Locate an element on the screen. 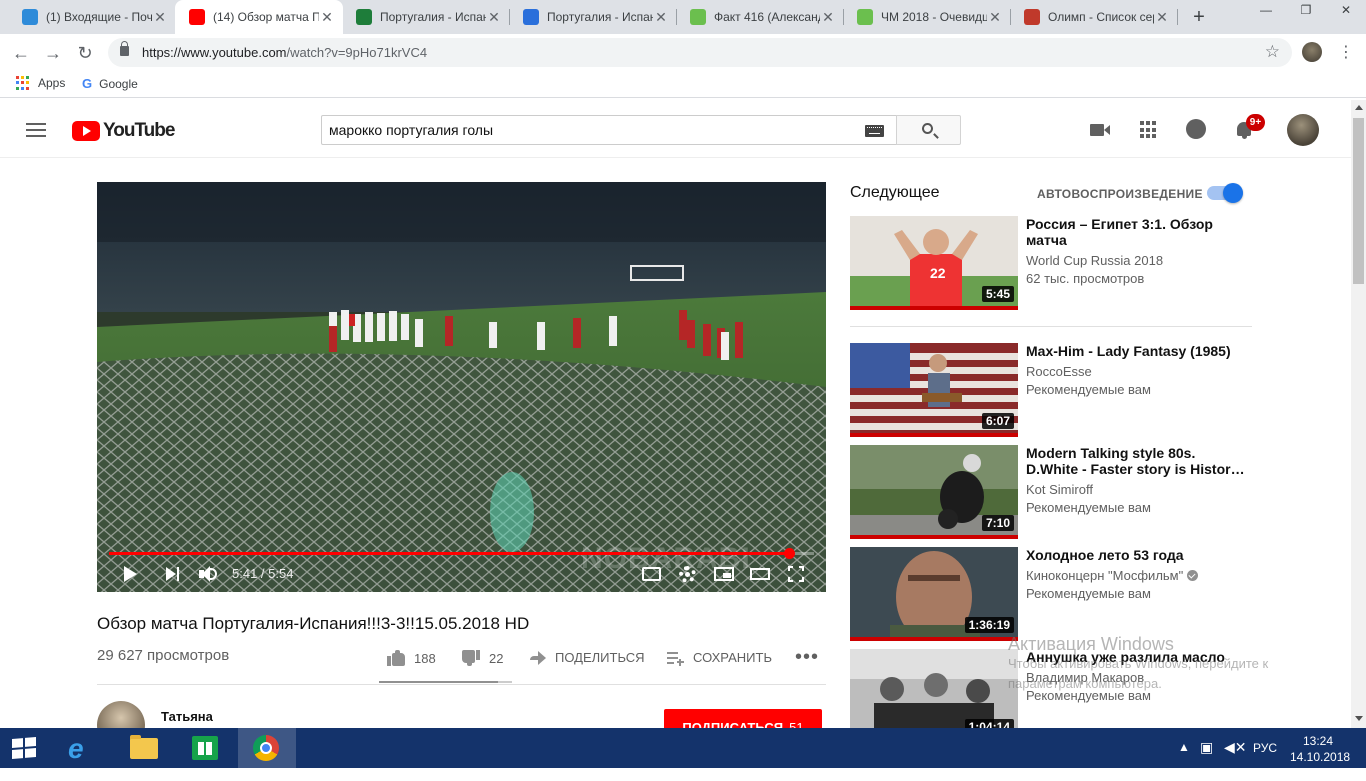  url-host: https://www.youtube.com is located at coordinates (214, 52).